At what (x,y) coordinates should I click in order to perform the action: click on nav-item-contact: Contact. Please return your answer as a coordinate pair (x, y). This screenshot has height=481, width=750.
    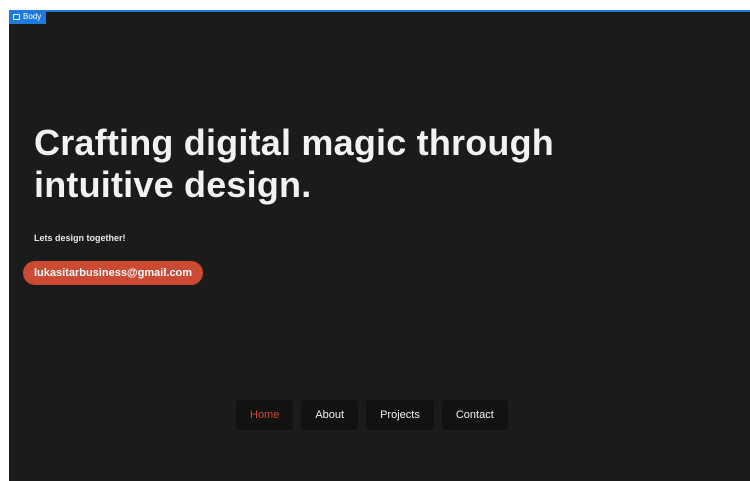
    Looking at the image, I should click on (474, 415).